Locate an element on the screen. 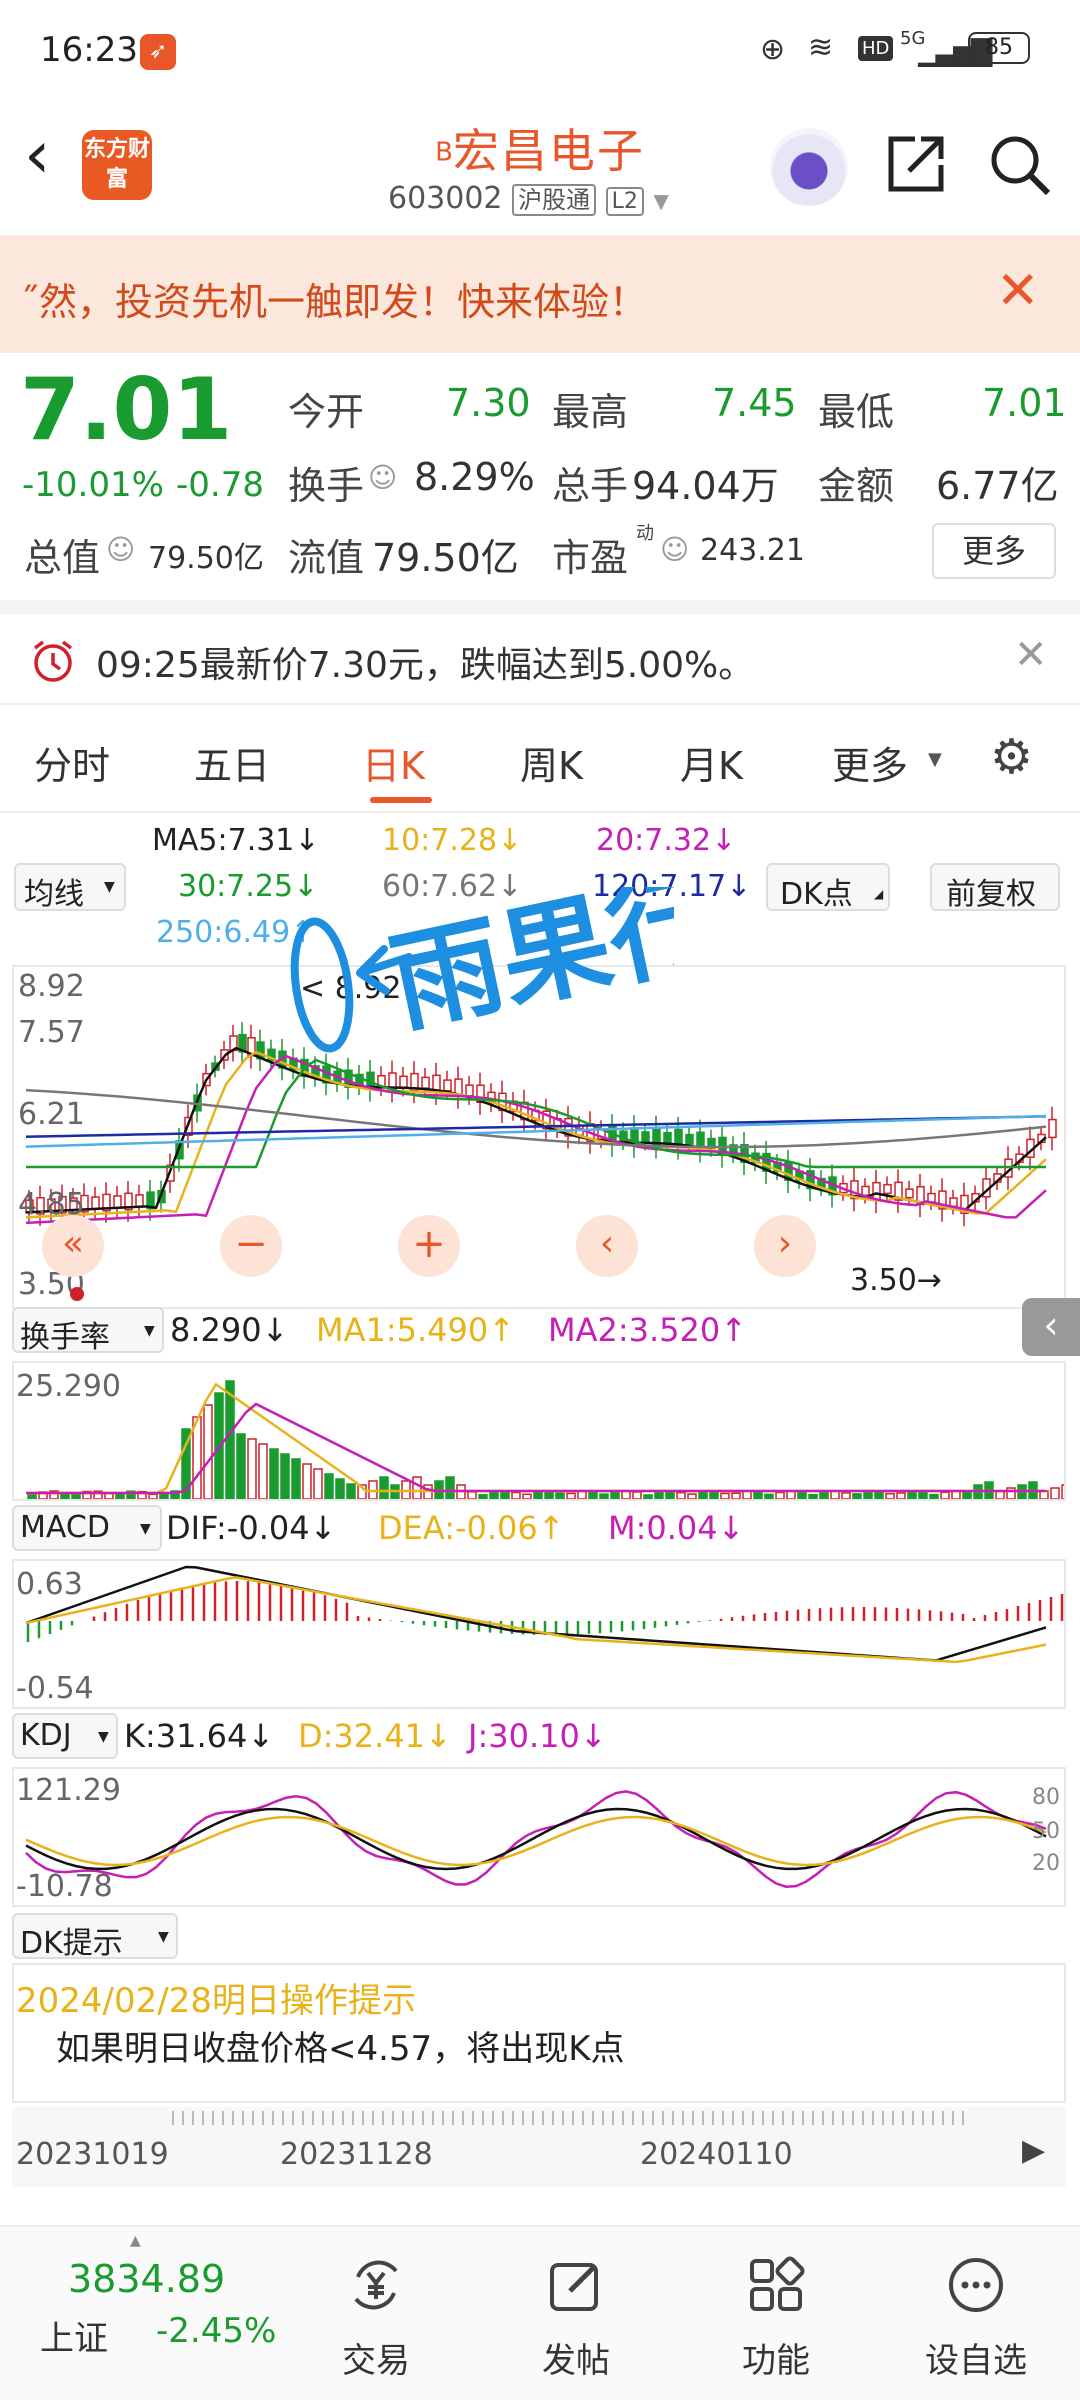 Image resolution: width=1080 pixels, height=2402 pixels. kdj-selector: KDJ ▼ is located at coordinates (65, 1736).